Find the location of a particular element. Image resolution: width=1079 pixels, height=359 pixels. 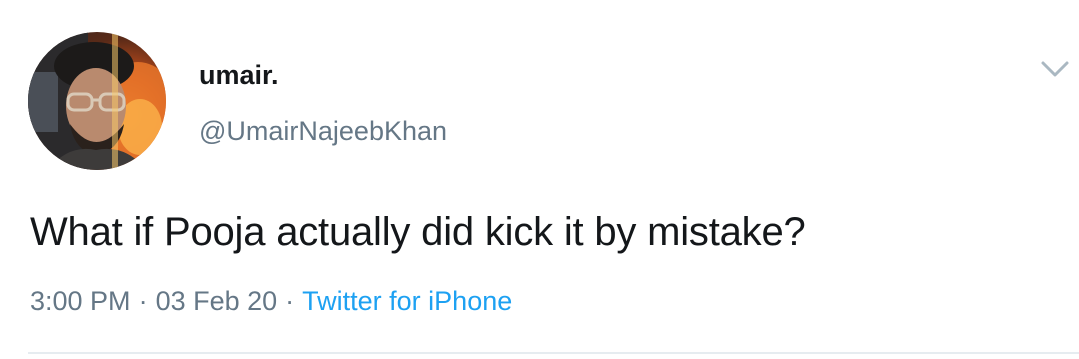

profile-photo-icon is located at coordinates (97, 101).